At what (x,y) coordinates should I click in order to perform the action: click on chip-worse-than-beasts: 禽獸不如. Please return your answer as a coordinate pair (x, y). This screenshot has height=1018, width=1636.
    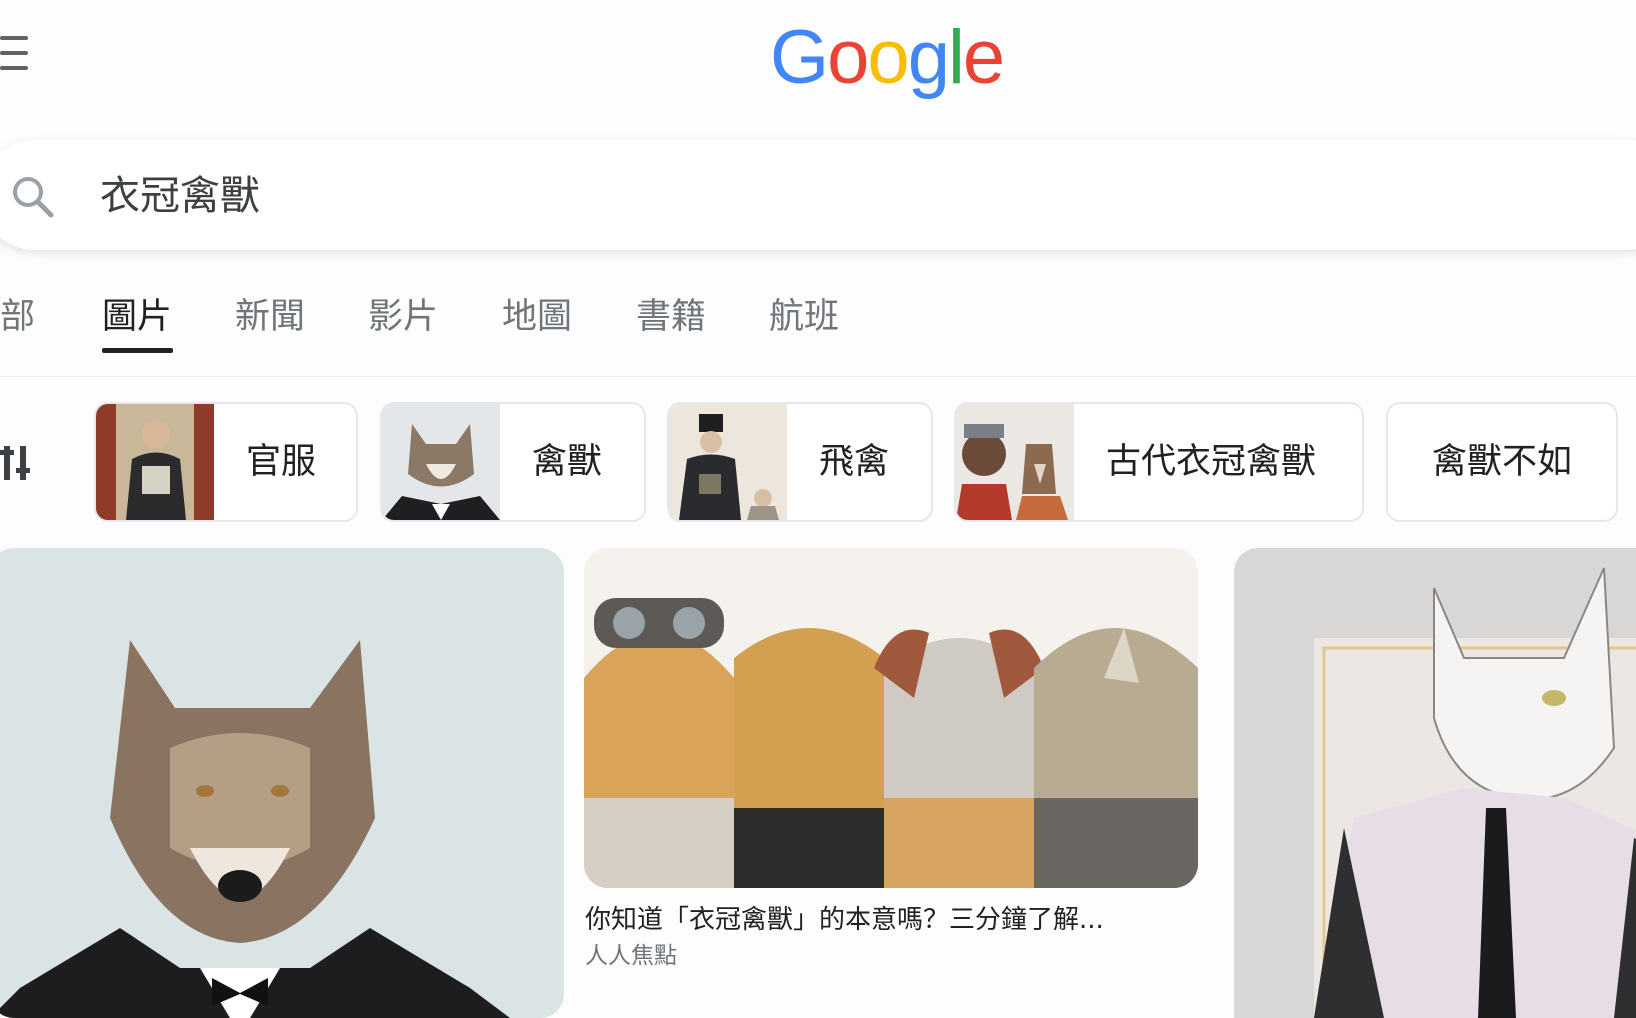
    Looking at the image, I should click on (1502, 462).